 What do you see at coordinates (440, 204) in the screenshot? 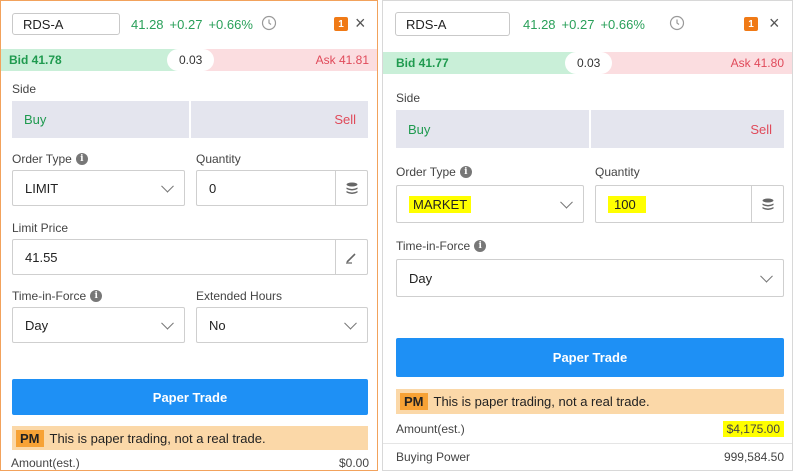
I see `order-type-value: MARKET` at bounding box center [440, 204].